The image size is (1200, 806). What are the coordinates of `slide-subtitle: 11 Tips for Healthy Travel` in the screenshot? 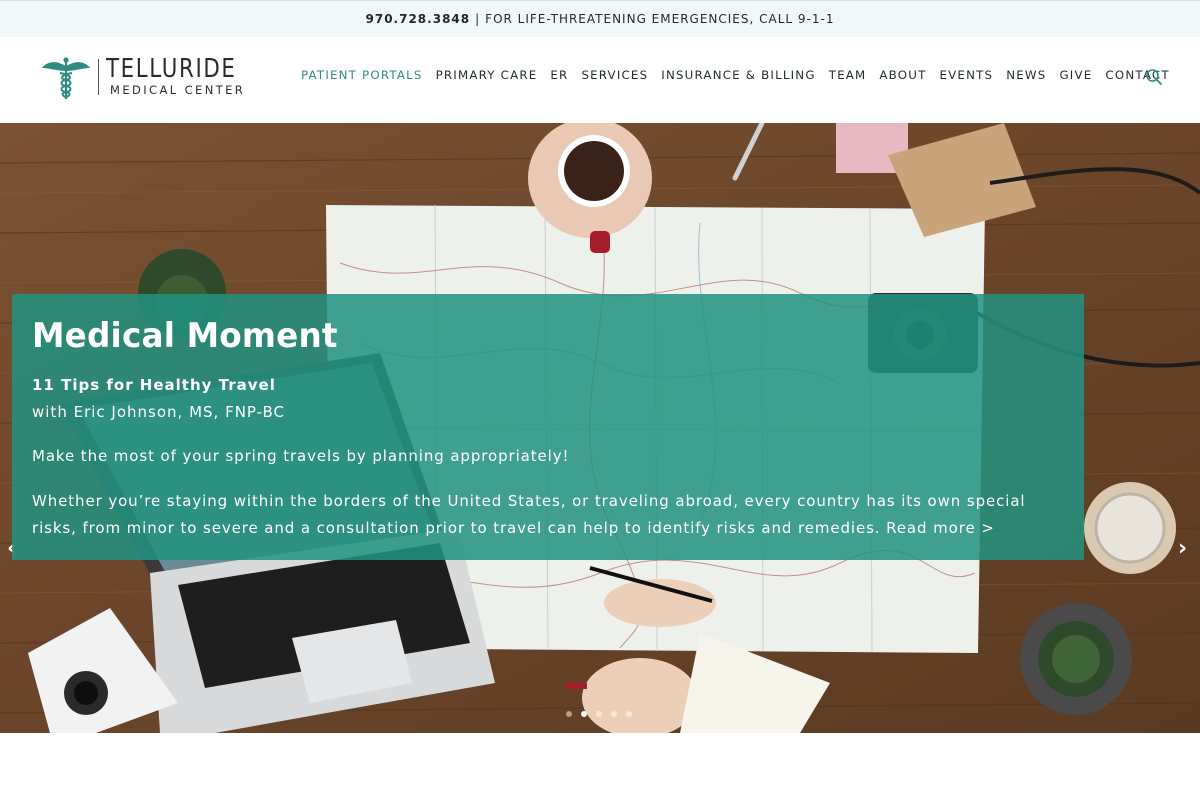 It's located at (154, 385).